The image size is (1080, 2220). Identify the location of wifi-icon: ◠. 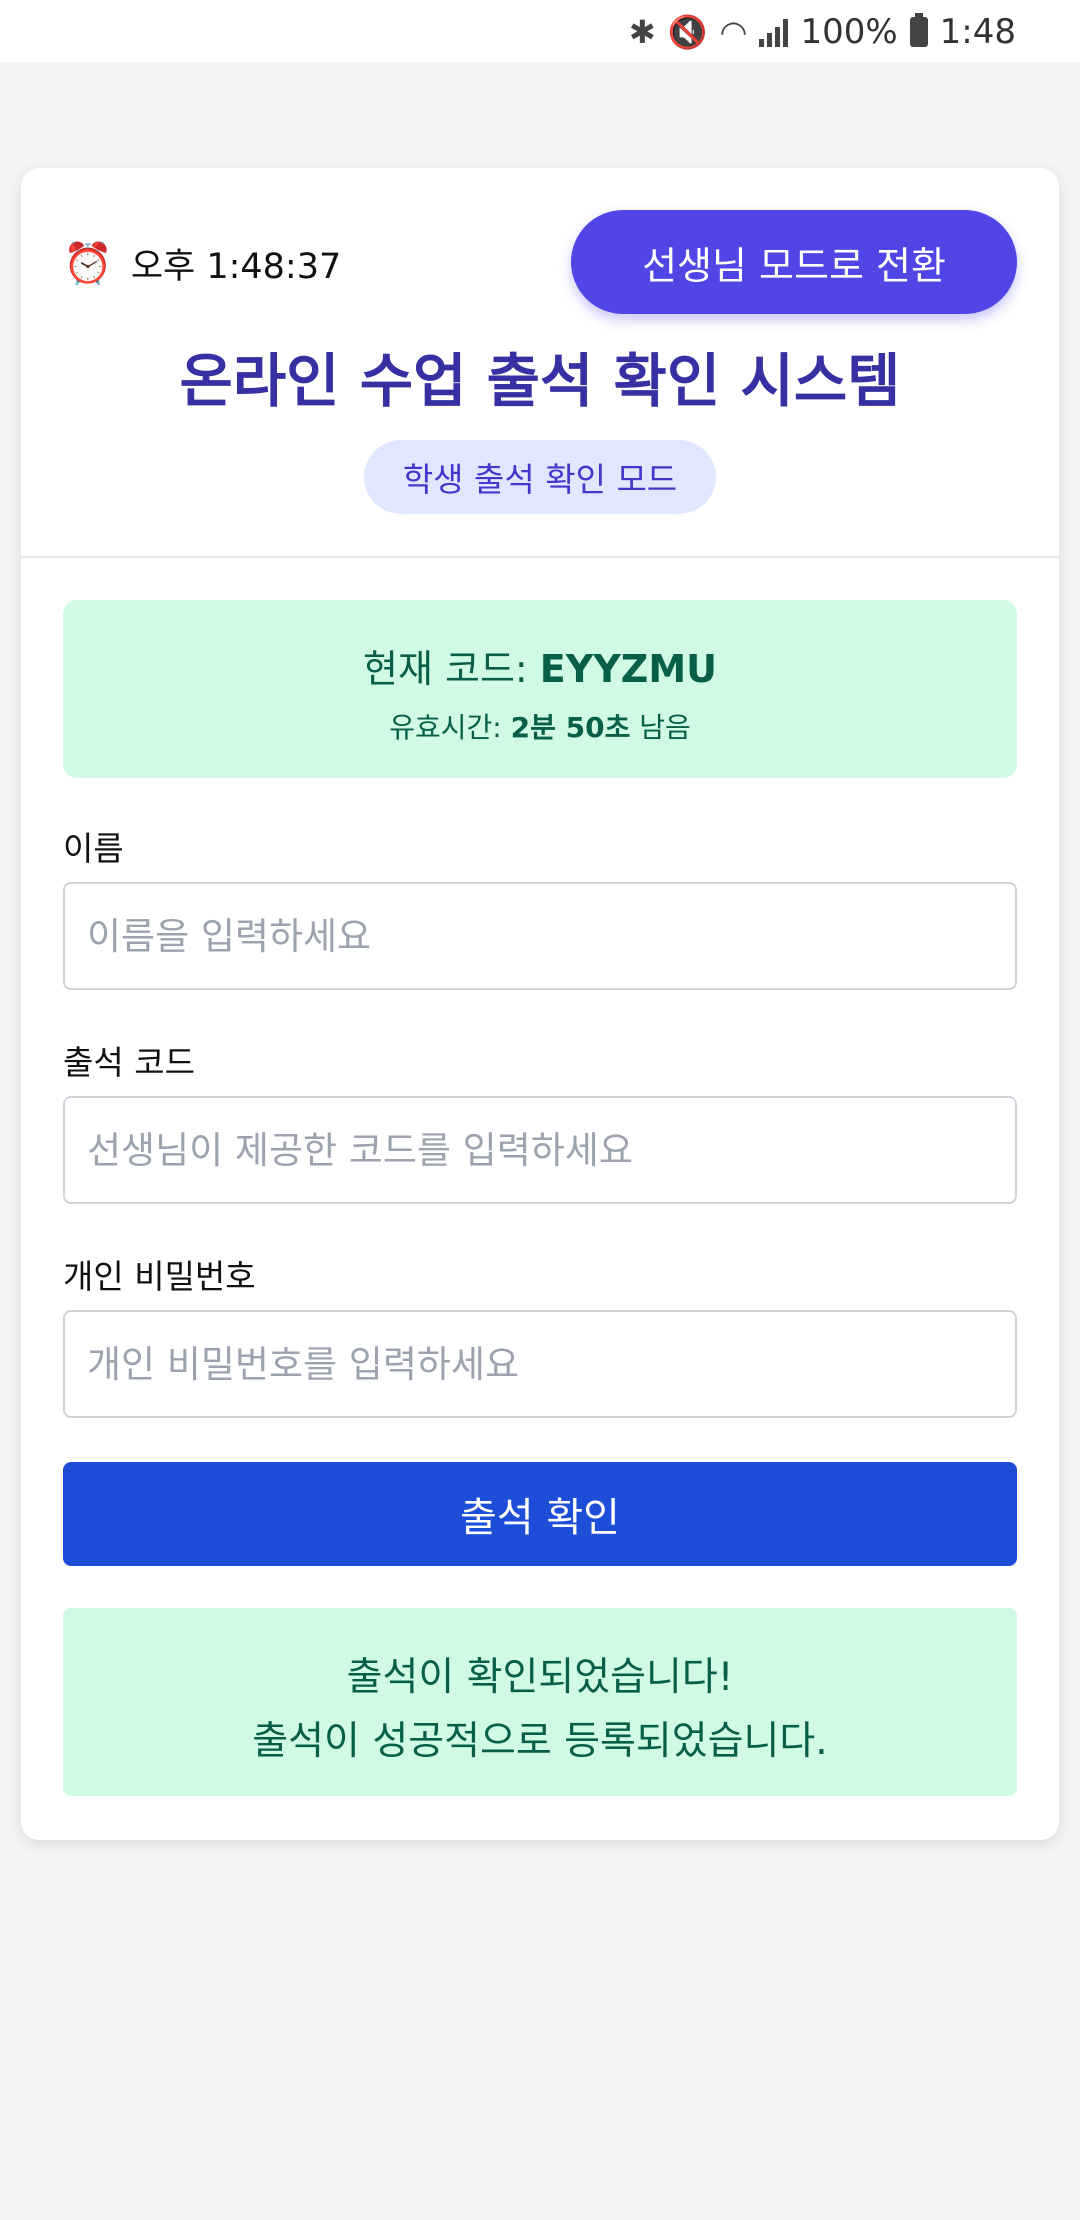
(733, 32).